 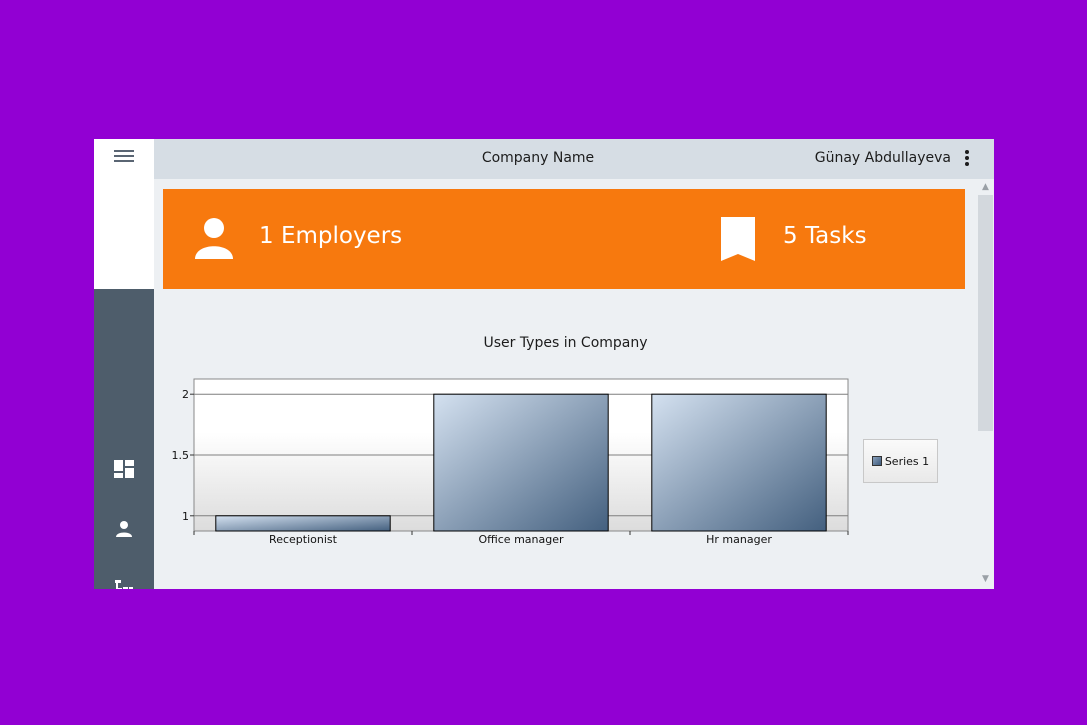 I want to click on top-bar: Company Name Günay Abdullayeva, so click(x=574, y=159).